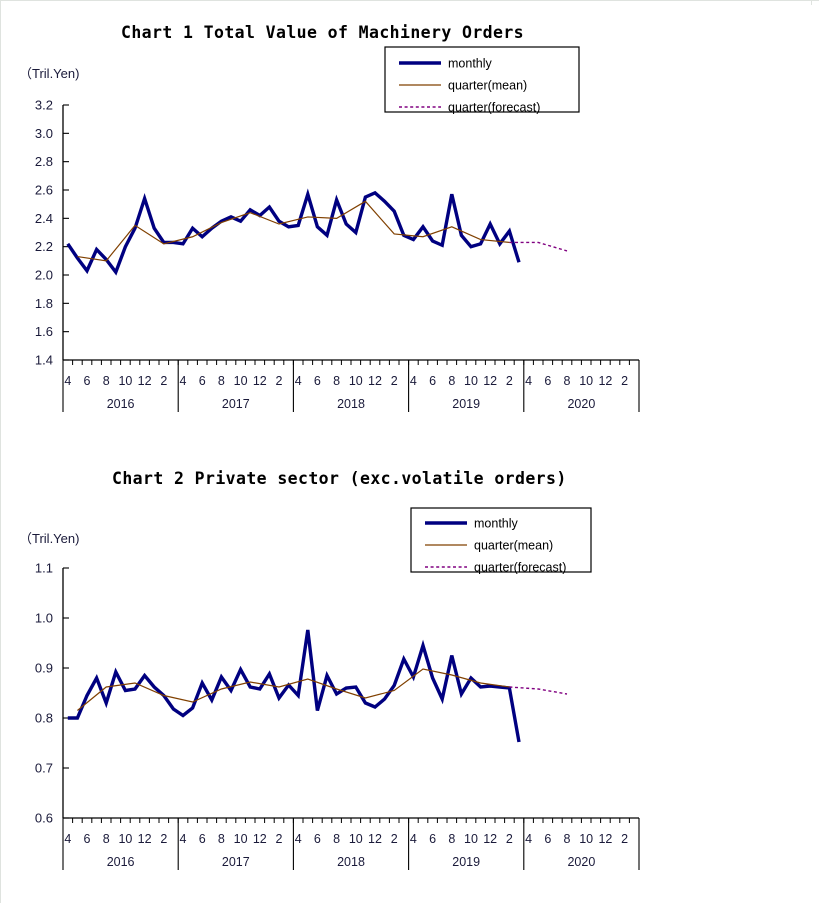 This screenshot has width=819, height=903. Describe the element at coordinates (44, 768) in the screenshot. I see `y-axis-tick-label: 0.7` at that location.